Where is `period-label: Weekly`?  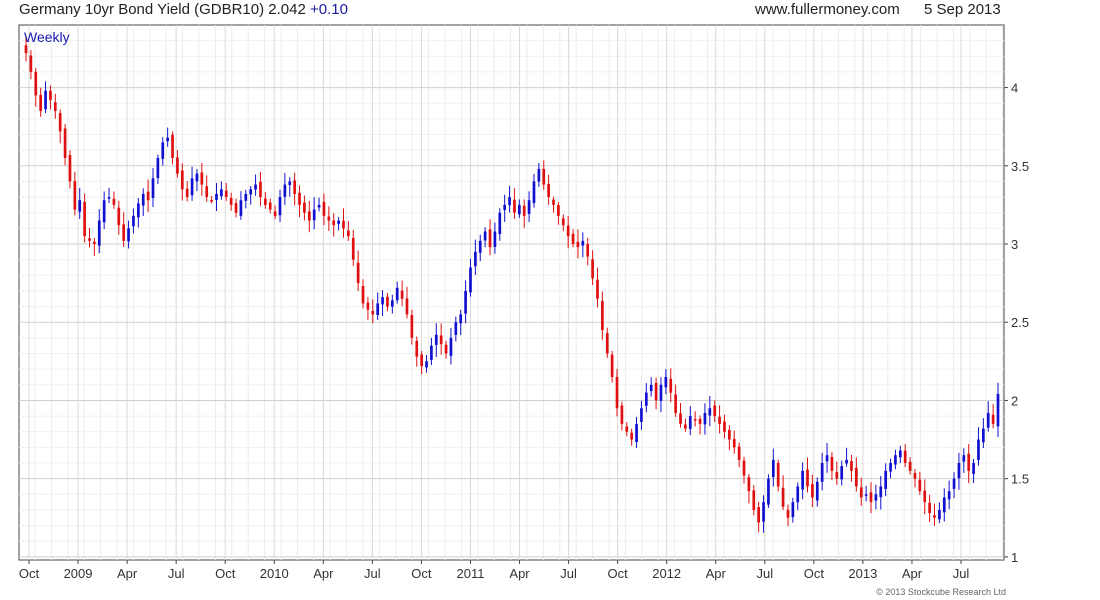
period-label: Weekly is located at coordinates (47, 37).